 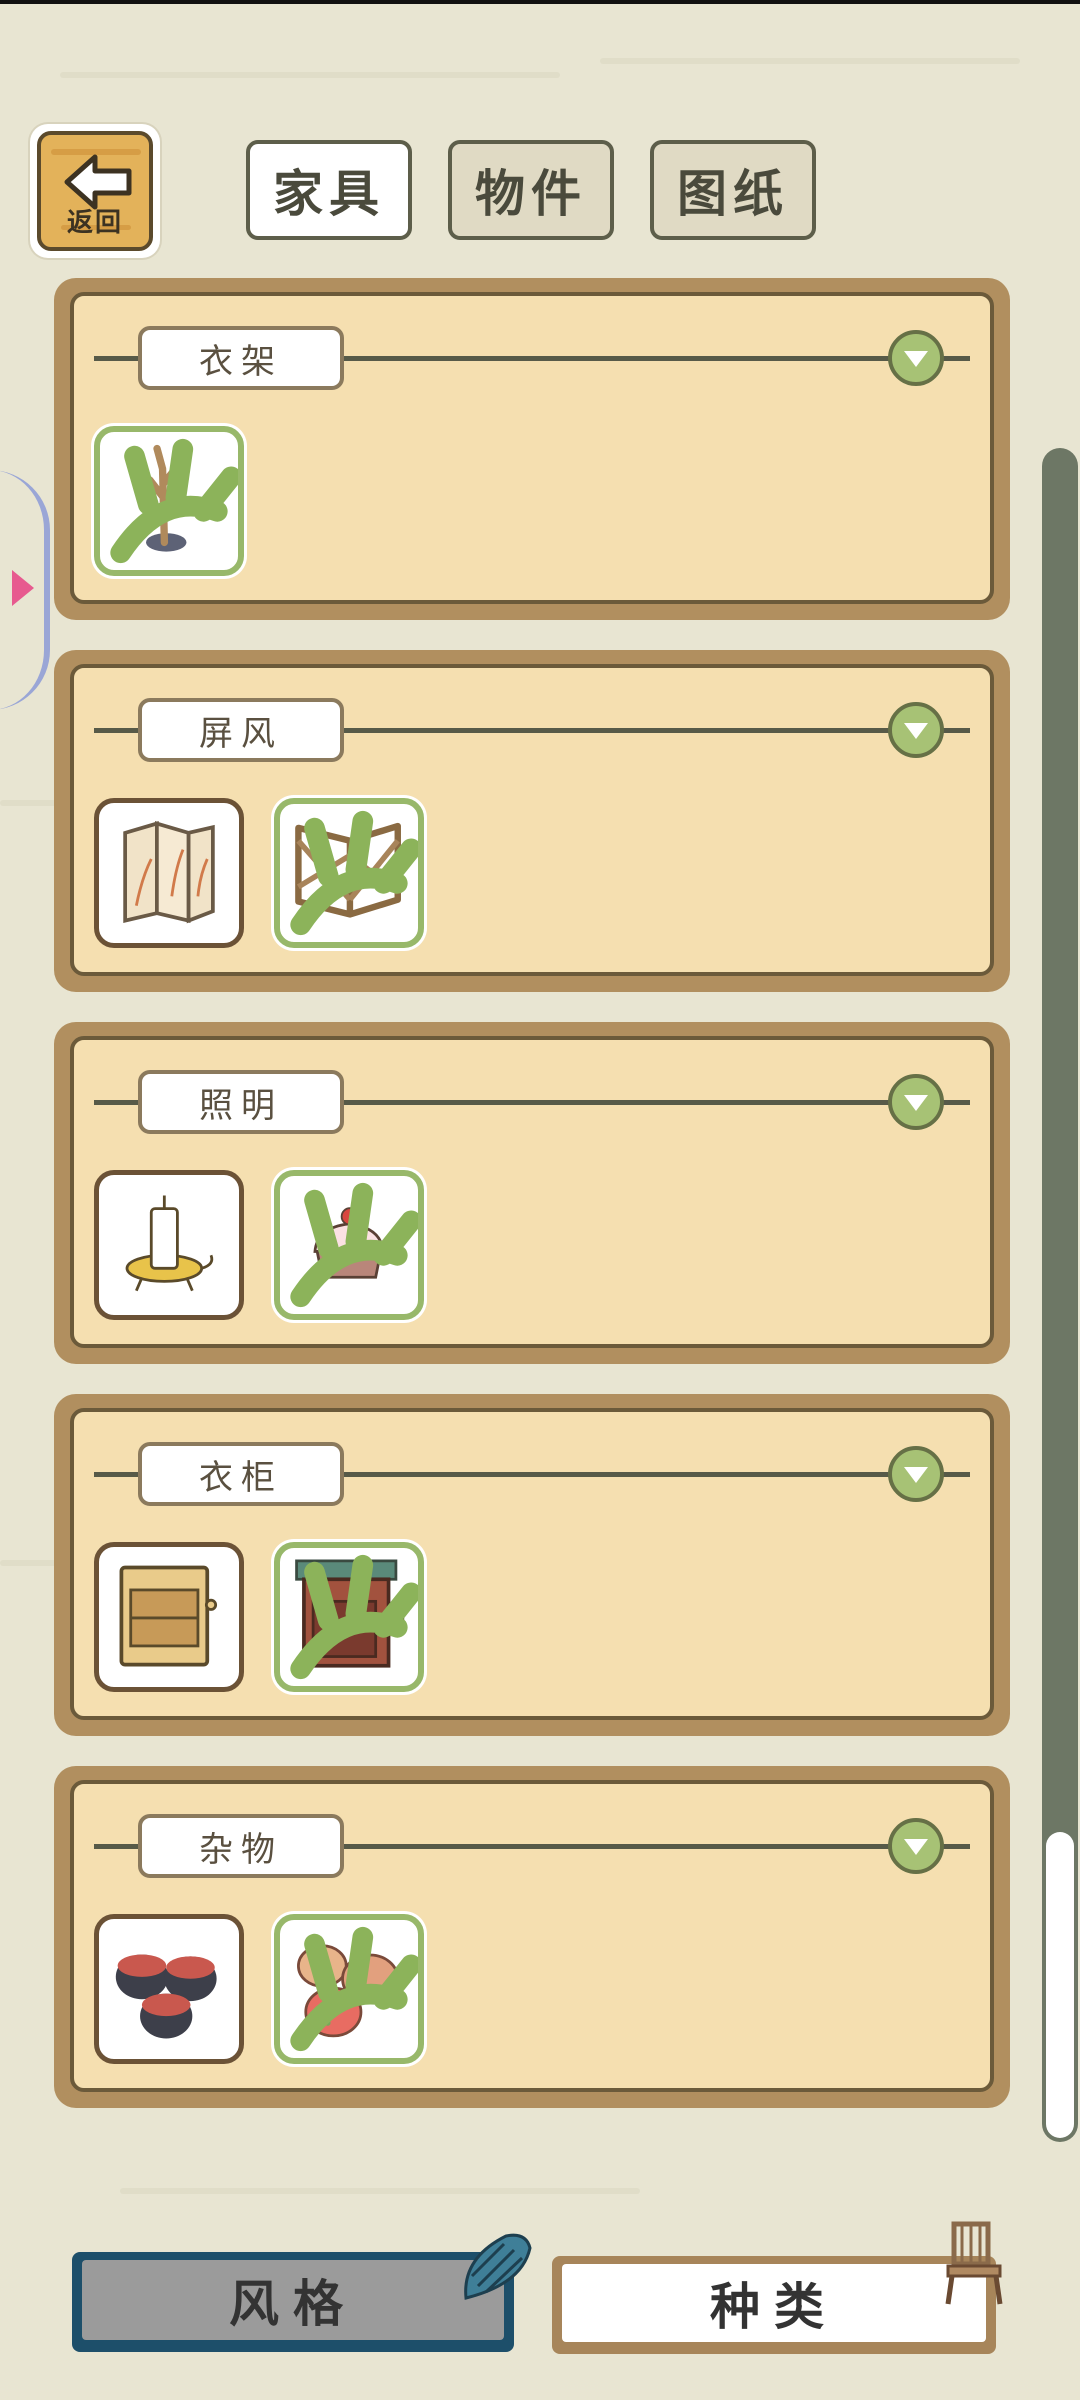 I want to click on category-panel-screen: 屏风, so click(x=532, y=821).